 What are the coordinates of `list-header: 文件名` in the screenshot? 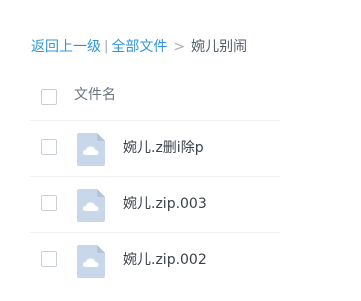 It's located at (155, 98).